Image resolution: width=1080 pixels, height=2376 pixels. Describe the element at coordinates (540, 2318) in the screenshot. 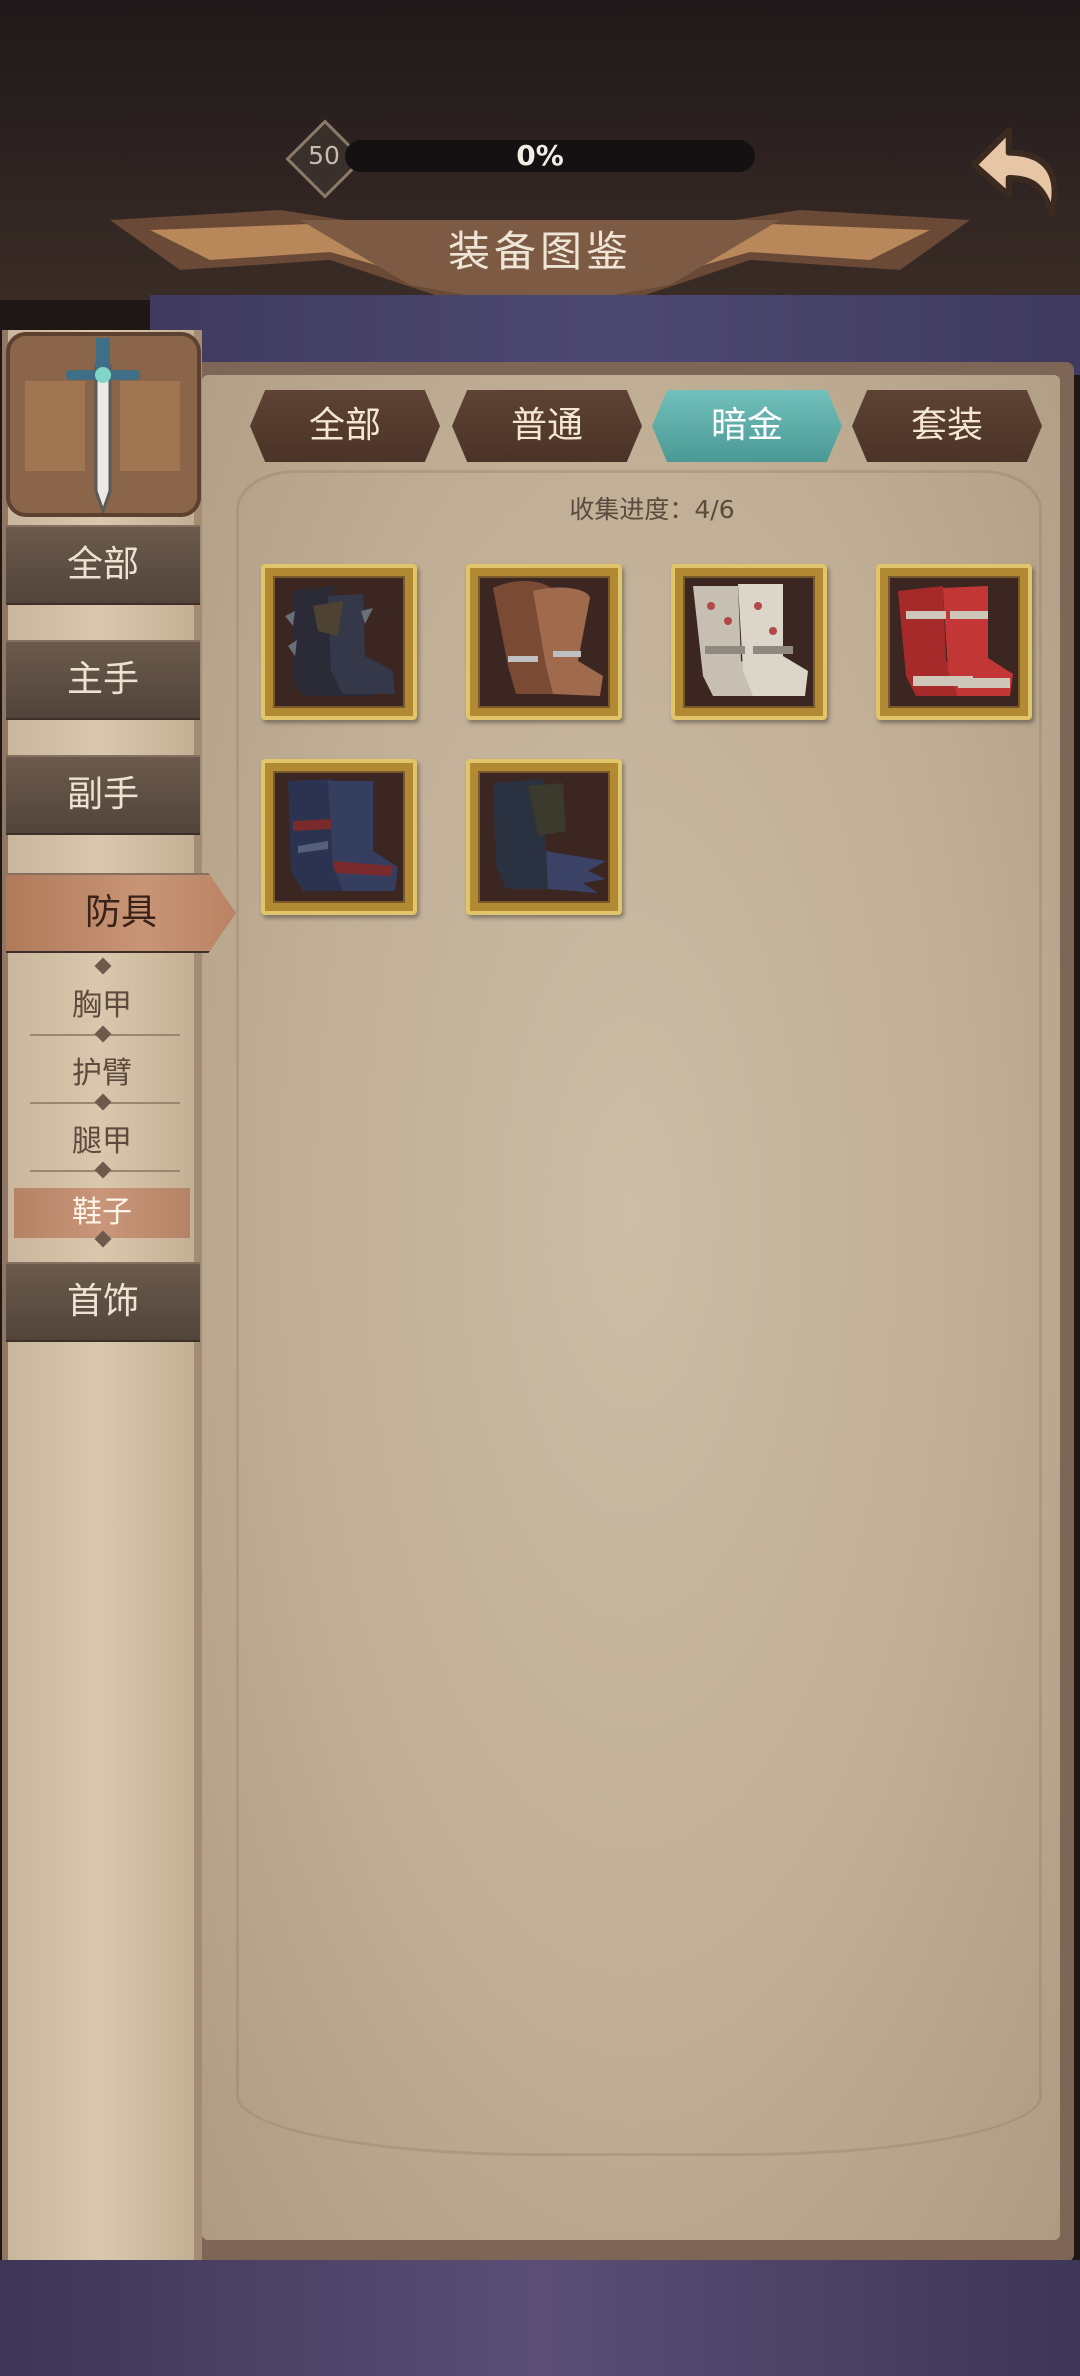

I see `bottom-decor-strip` at that location.